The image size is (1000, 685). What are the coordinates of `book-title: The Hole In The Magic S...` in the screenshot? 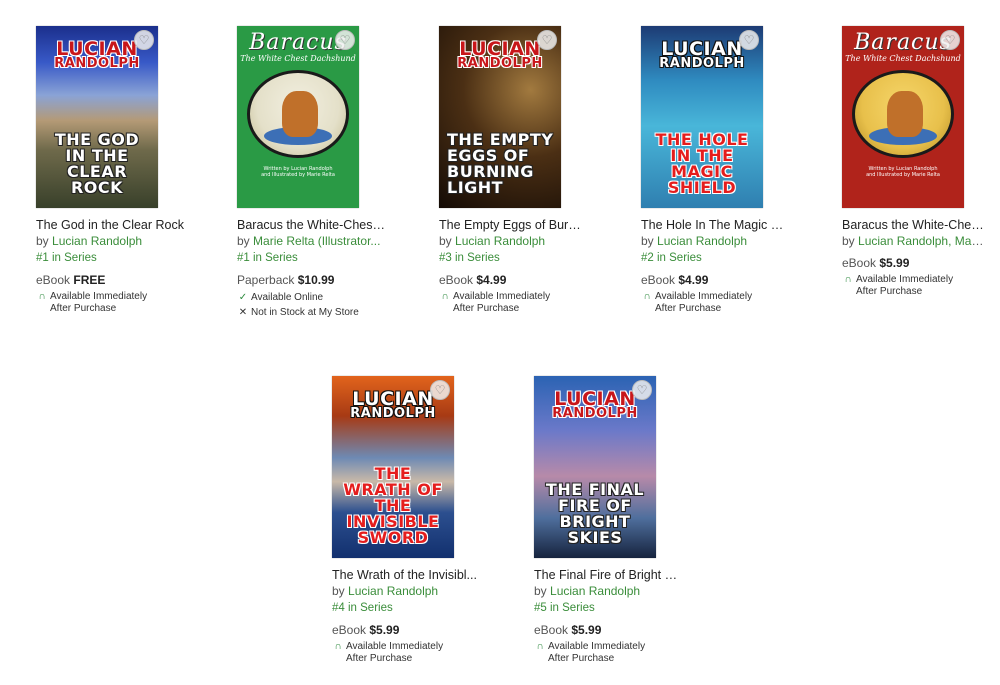 It's located at (715, 225).